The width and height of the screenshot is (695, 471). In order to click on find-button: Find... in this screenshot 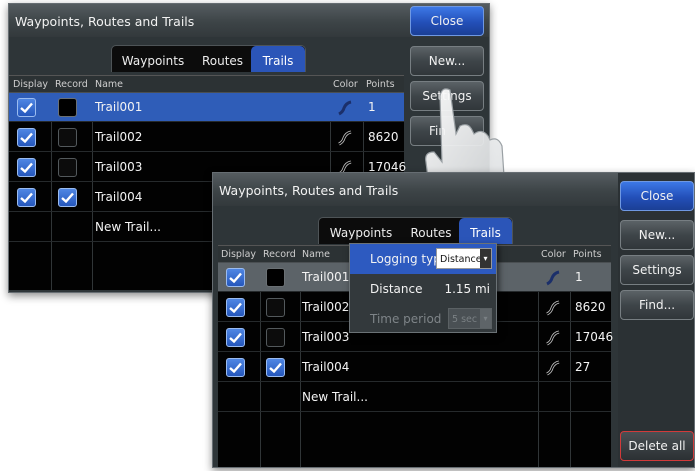, I will do `click(657, 305)`.